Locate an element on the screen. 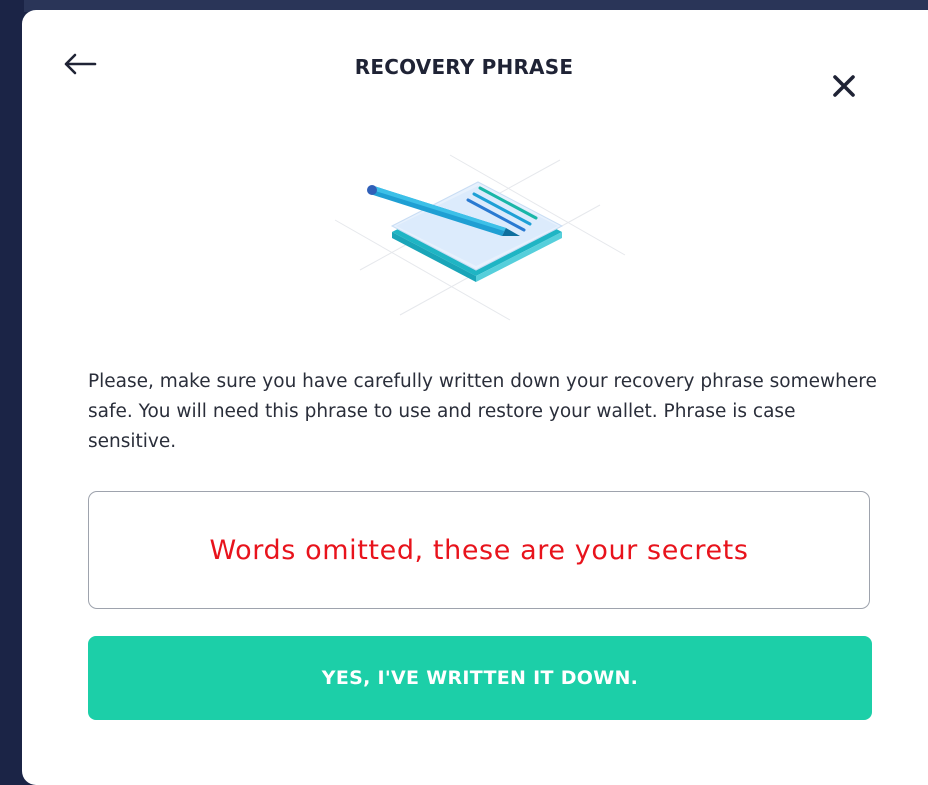  redacted-phrase-text: Words omitted, these are your secrets is located at coordinates (479, 550).